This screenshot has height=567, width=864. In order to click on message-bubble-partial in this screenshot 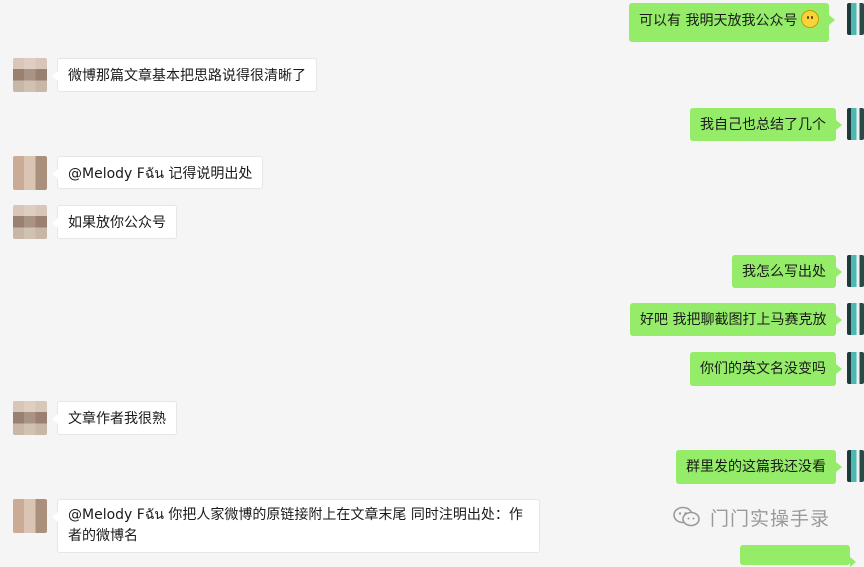, I will do `click(798, 556)`.